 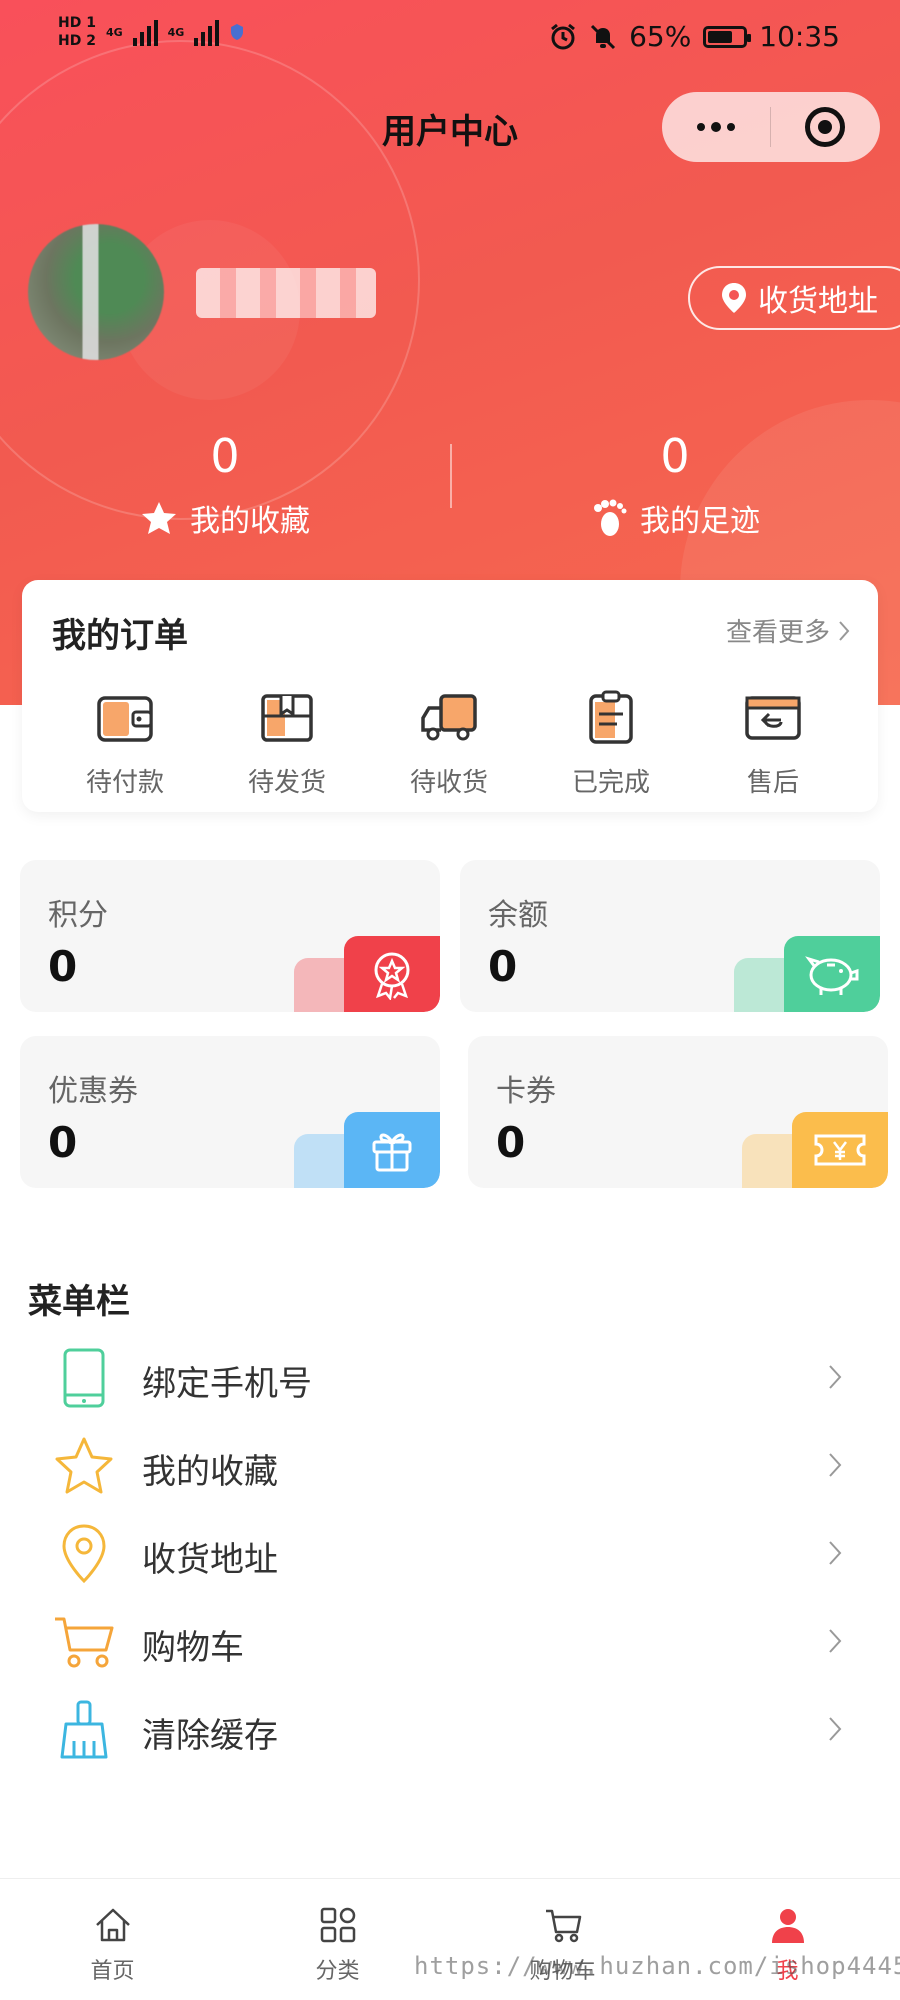 I want to click on system-indicators: 65% 10:35, so click(x=694, y=36).